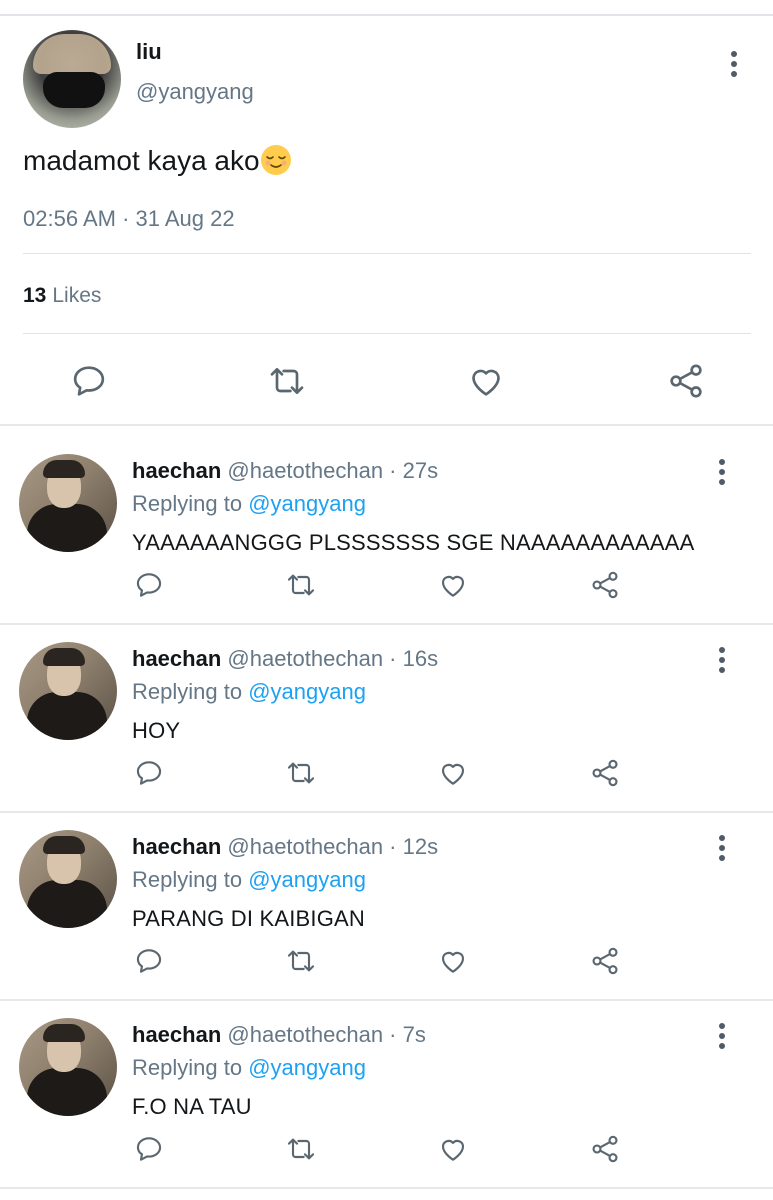 This screenshot has width=773, height=1200. I want to click on reply-text: YAAAAAANGGG PLSSSSSSS SGE NAAAAAAAAAAAA, so click(413, 542).